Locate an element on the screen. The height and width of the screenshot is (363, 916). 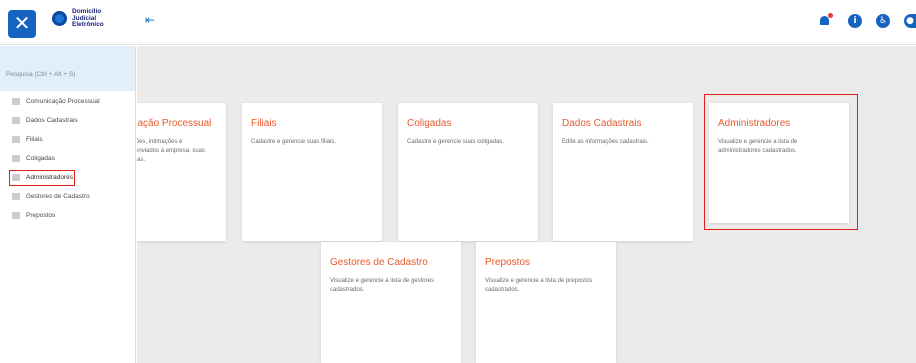
sidebar-item-comunicacao-processual: Comunicação Processual is located at coordinates (67, 101).